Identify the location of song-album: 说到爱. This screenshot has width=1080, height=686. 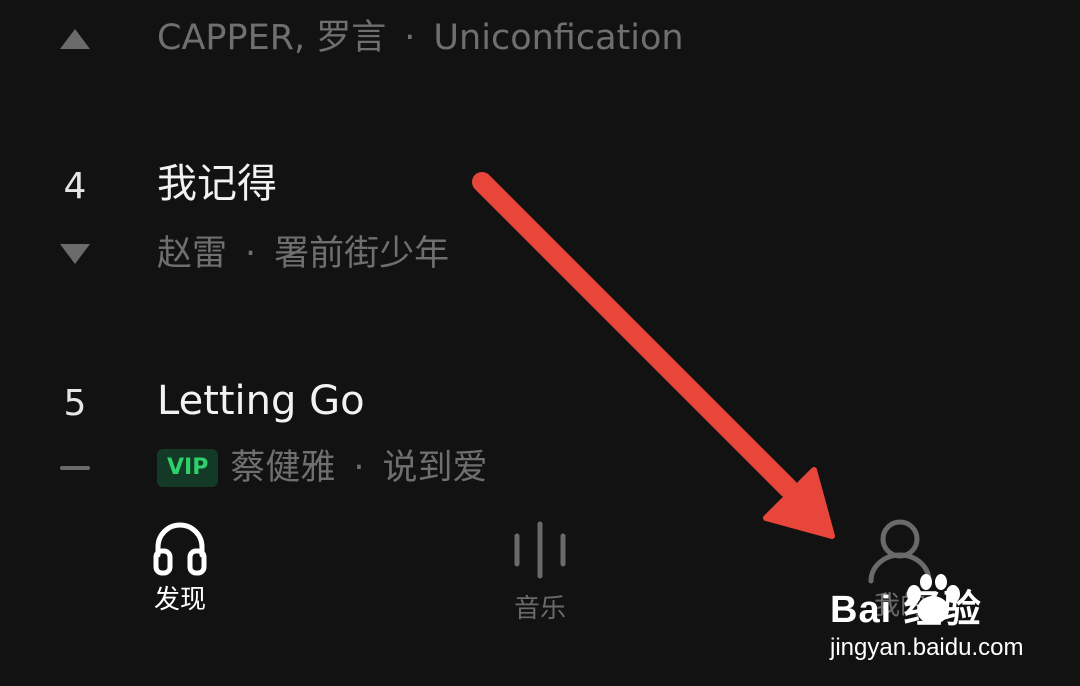
(435, 468).